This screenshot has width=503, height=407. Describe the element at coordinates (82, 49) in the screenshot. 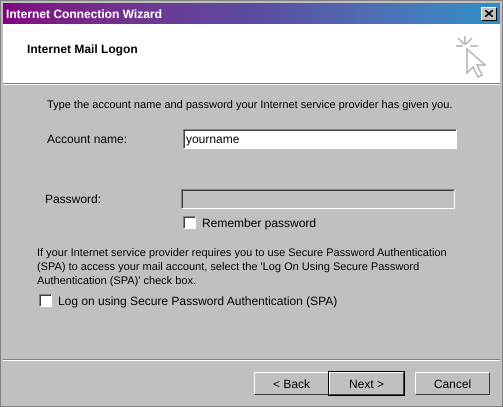

I see `page-heading: Internet Mail Logon` at that location.